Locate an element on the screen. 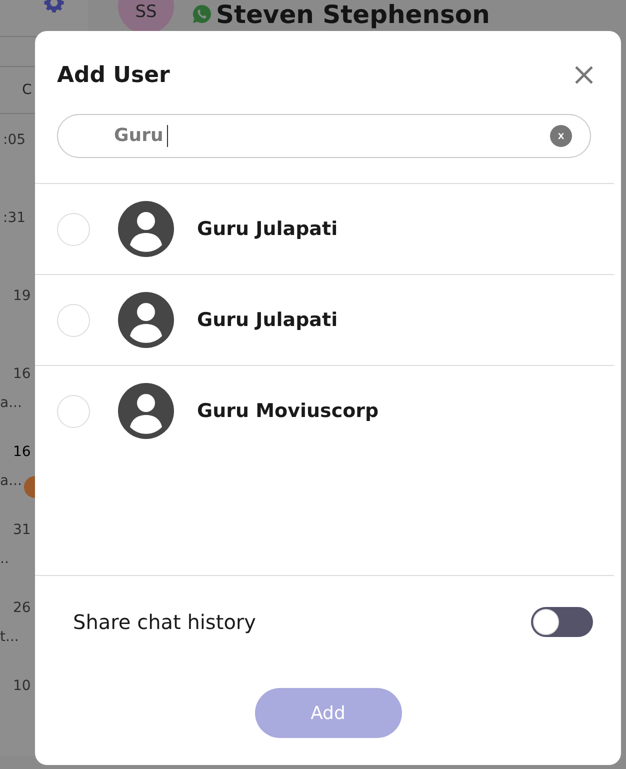  conversation-time: 10 is located at coordinates (22, 687).